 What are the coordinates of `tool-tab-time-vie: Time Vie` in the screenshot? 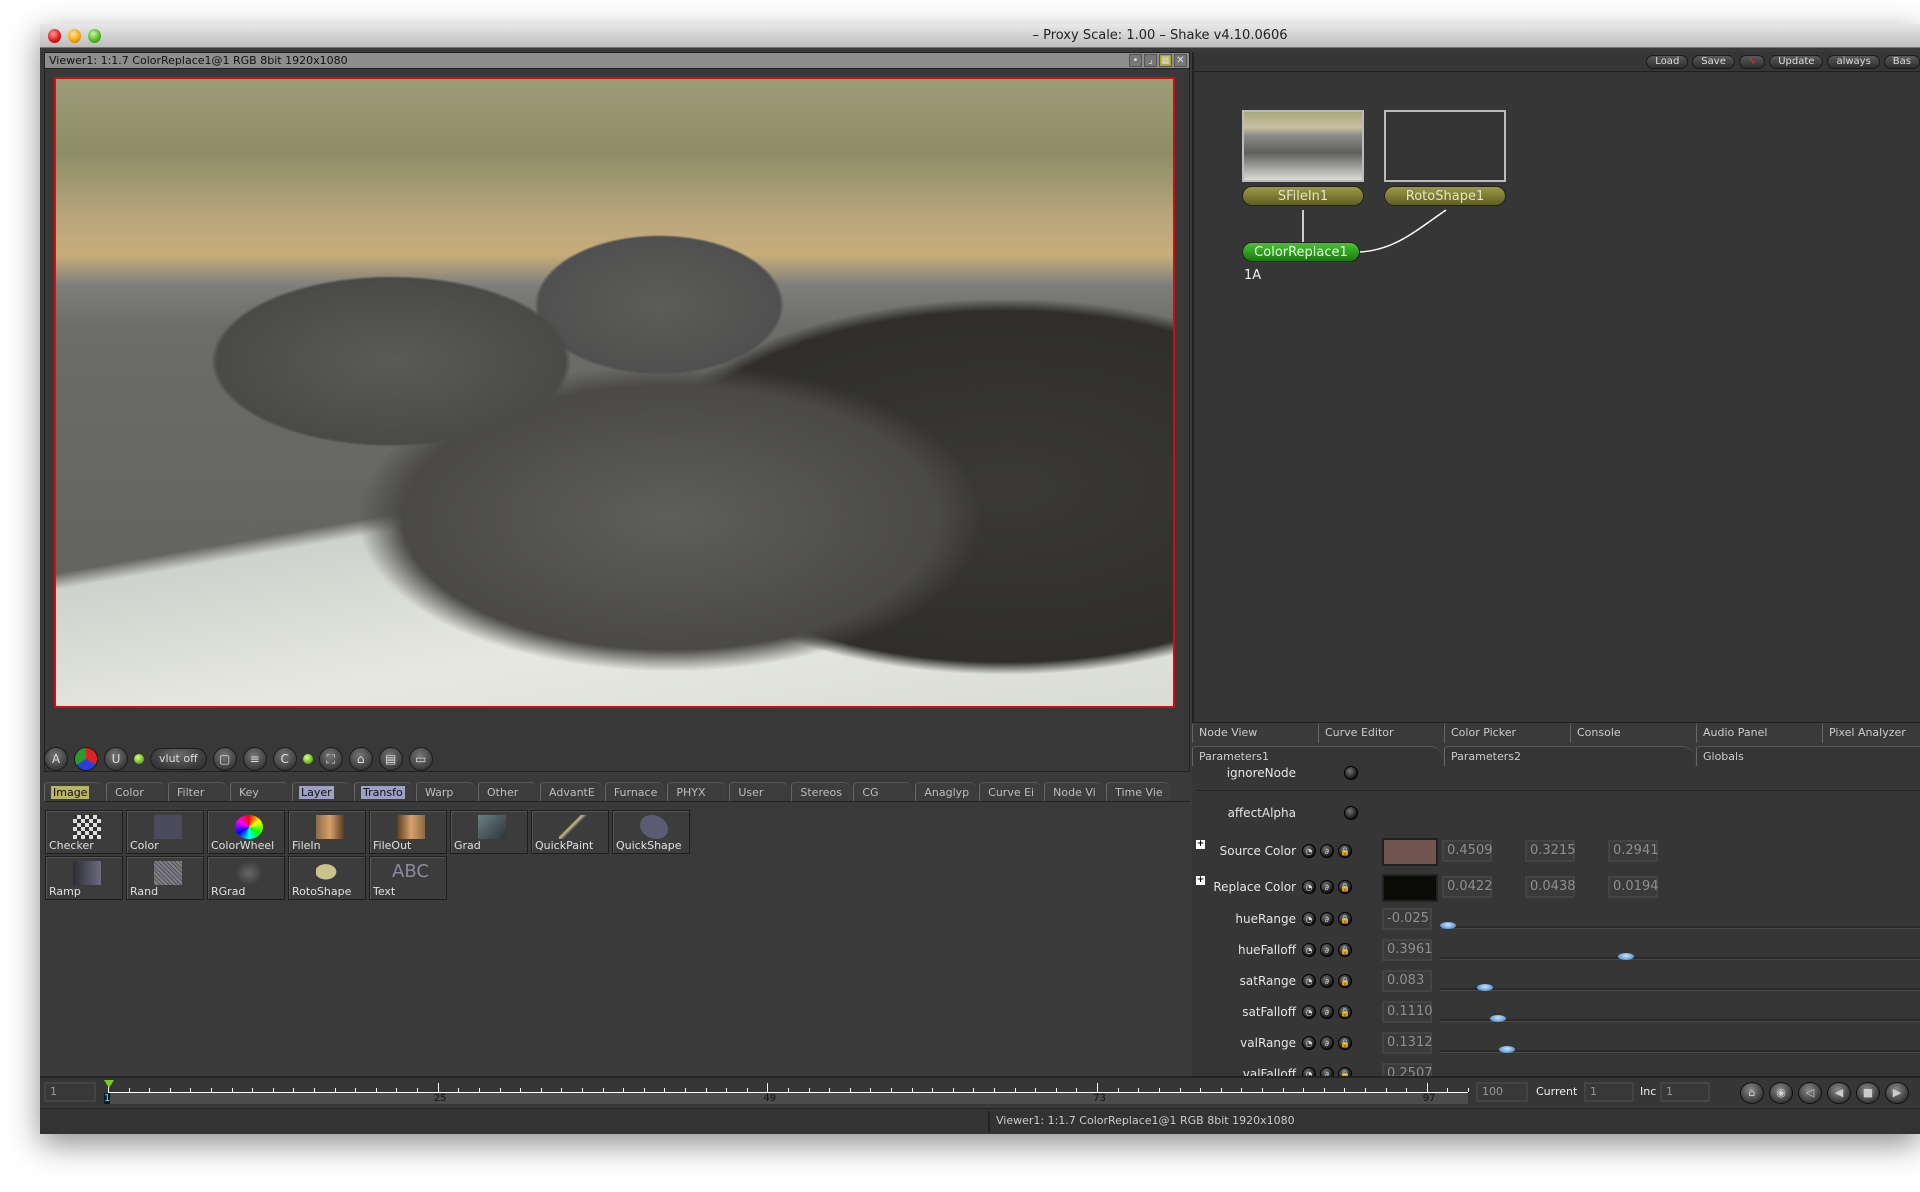 It's located at (1138, 791).